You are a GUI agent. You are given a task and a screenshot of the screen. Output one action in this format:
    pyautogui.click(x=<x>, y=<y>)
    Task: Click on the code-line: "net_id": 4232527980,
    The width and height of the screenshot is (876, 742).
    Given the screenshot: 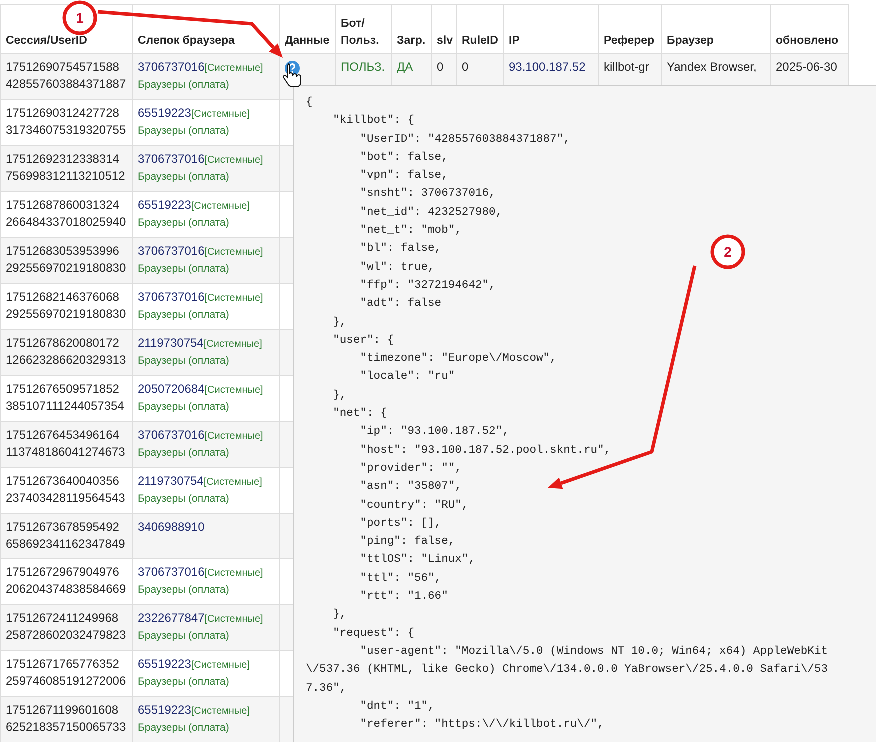 What is the action you would take?
    pyautogui.click(x=431, y=213)
    